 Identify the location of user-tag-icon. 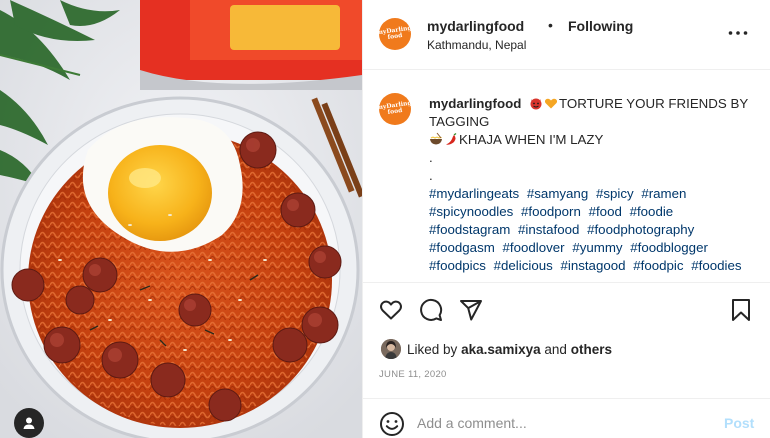
(29, 423).